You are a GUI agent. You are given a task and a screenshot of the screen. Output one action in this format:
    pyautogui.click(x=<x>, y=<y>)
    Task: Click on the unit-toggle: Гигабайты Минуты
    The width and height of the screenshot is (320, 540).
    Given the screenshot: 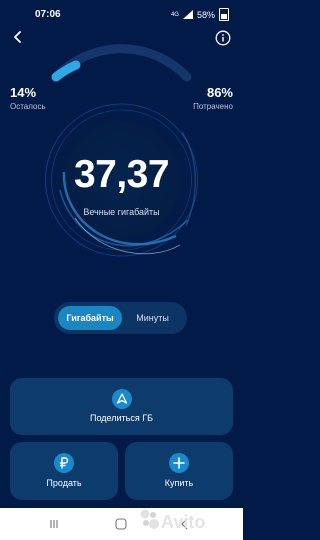 What is the action you would take?
    pyautogui.click(x=120, y=318)
    